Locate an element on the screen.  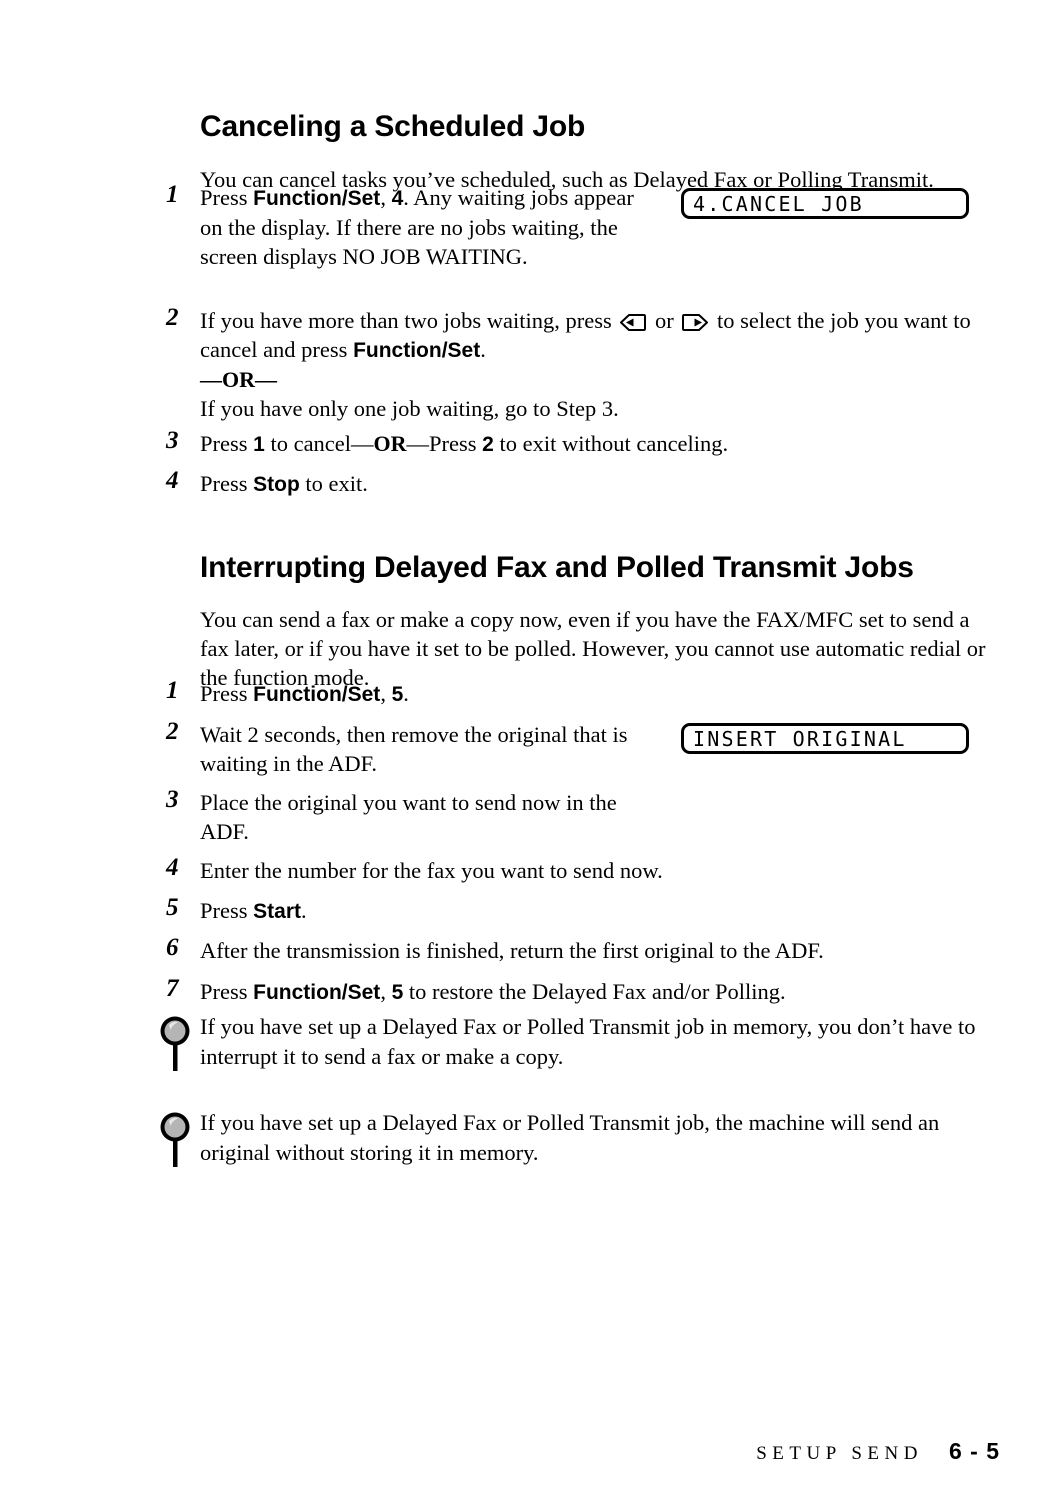
key-label-start: Start is located at coordinates (277, 911).